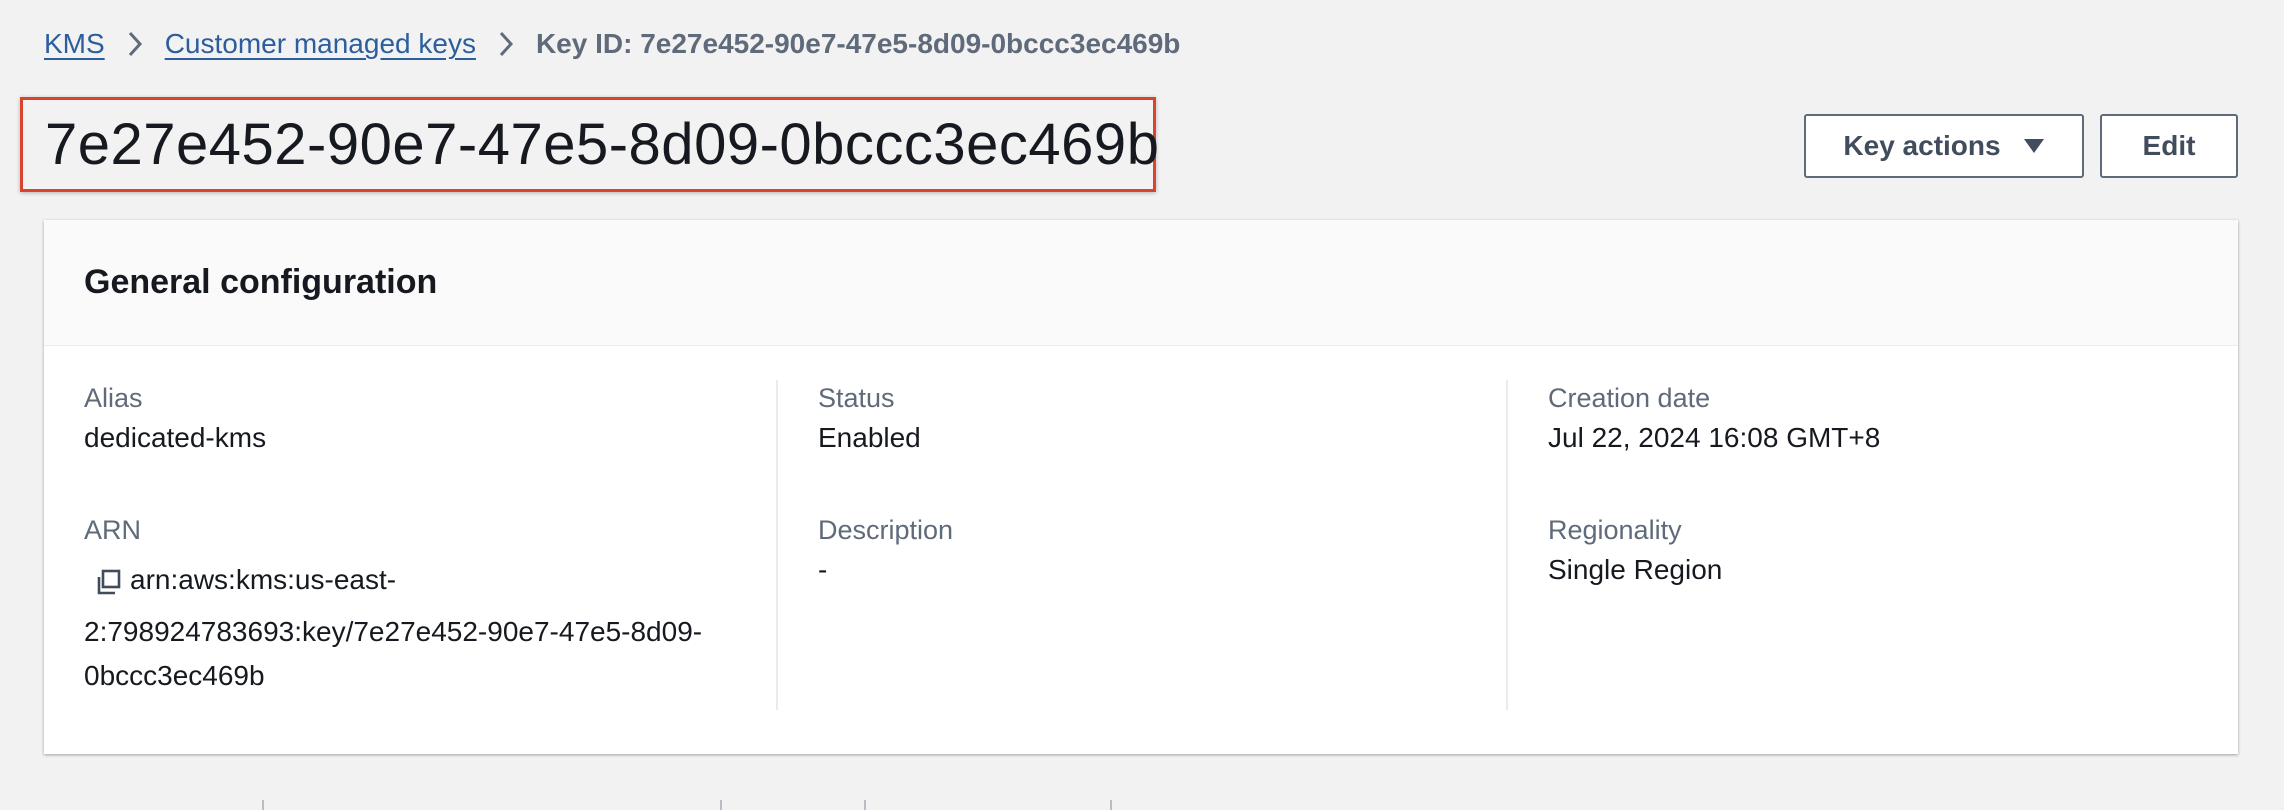 The width and height of the screenshot is (2284, 810). What do you see at coordinates (869, 437) in the screenshot?
I see `status-value: Enabled` at bounding box center [869, 437].